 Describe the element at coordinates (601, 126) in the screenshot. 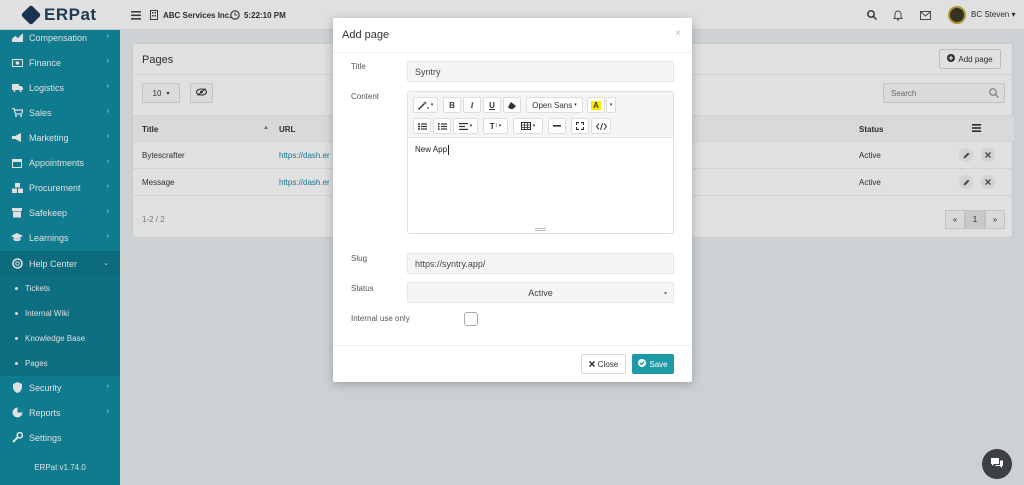

I see `code-view-icon` at that location.